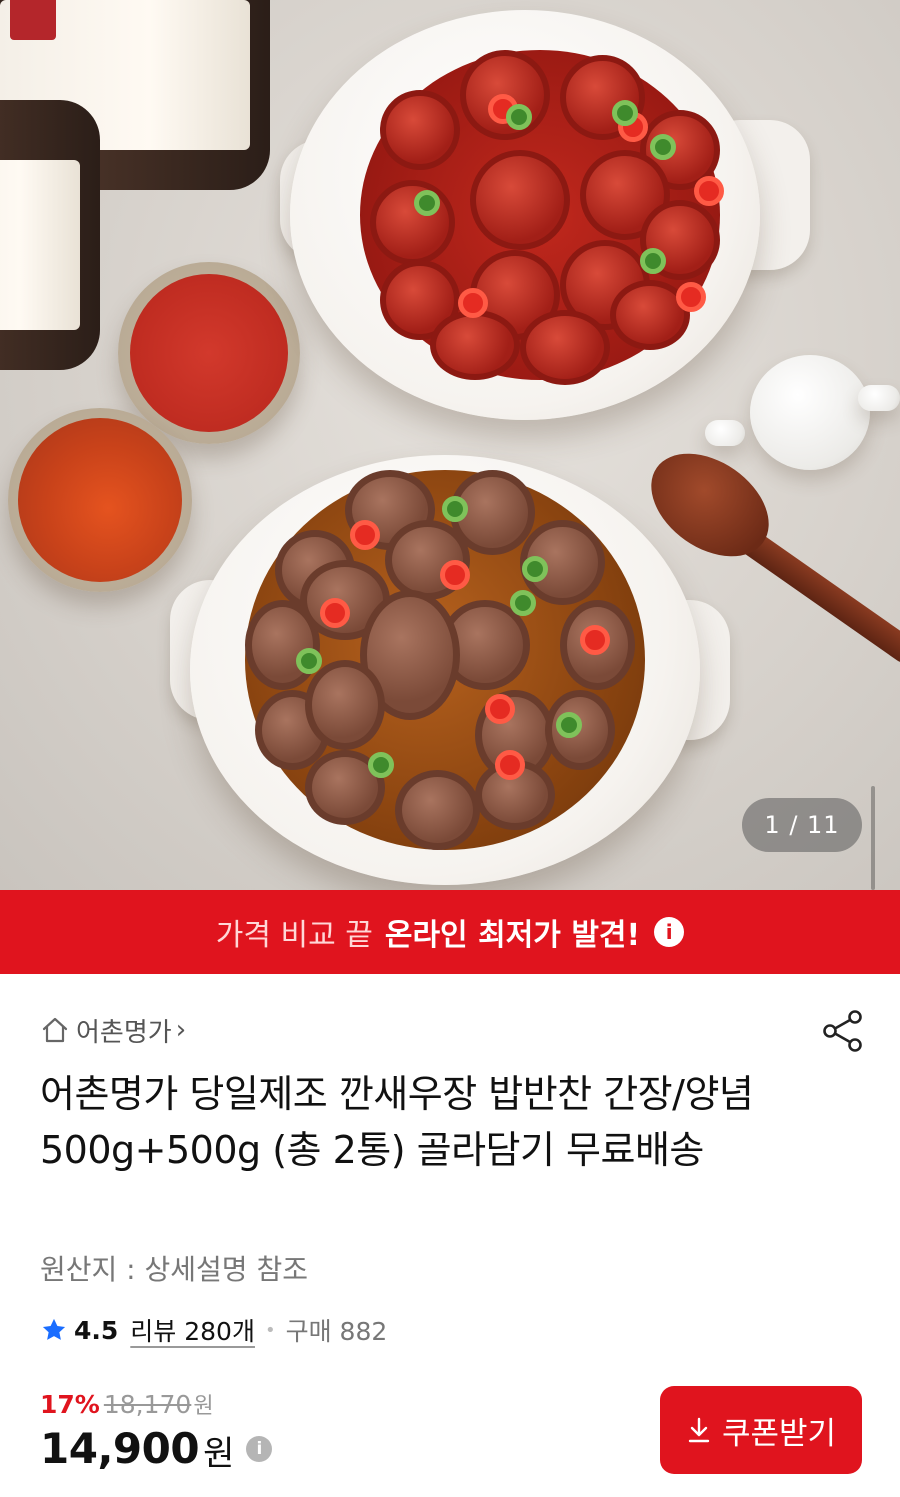 Image resolution: width=900 pixels, height=1497 pixels. Describe the element at coordinates (294, 935) in the screenshot. I see `banner-light-text: 가격 비교 끝` at that location.